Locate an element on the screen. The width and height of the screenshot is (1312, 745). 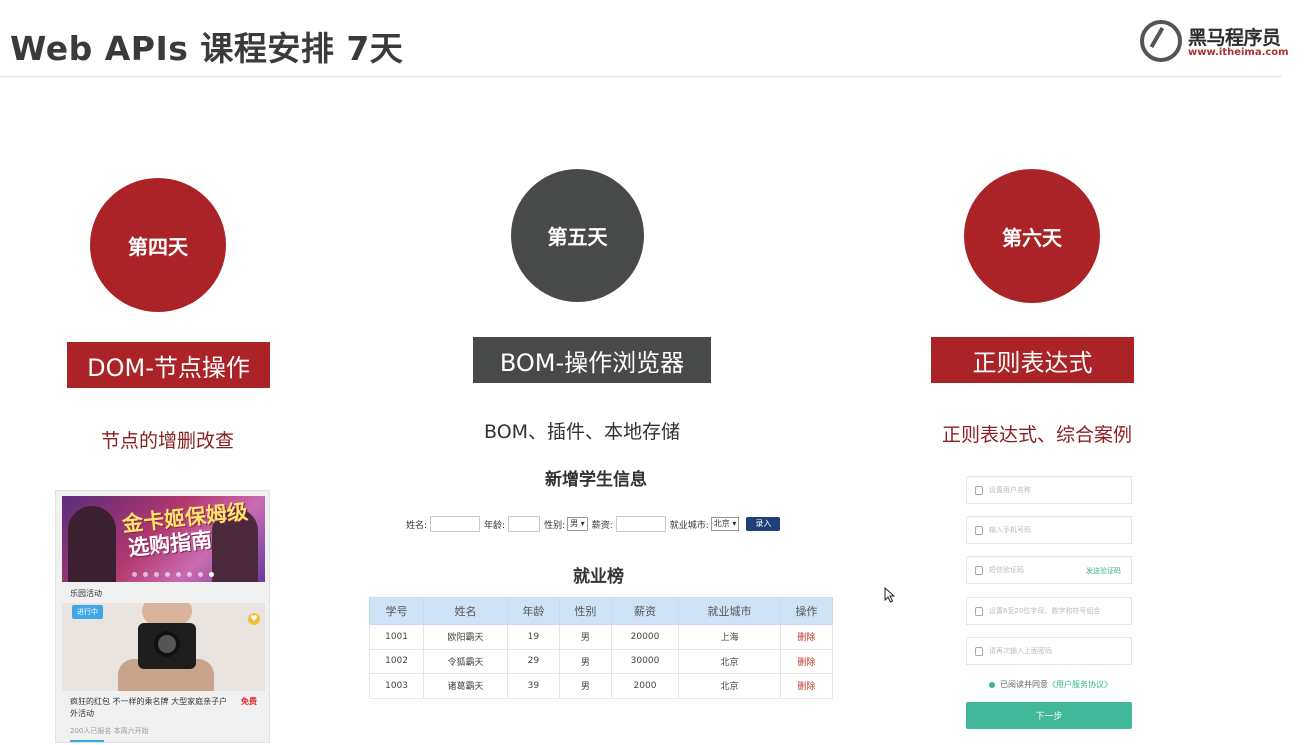
day4-circle: 第四天 is located at coordinates (158, 245).